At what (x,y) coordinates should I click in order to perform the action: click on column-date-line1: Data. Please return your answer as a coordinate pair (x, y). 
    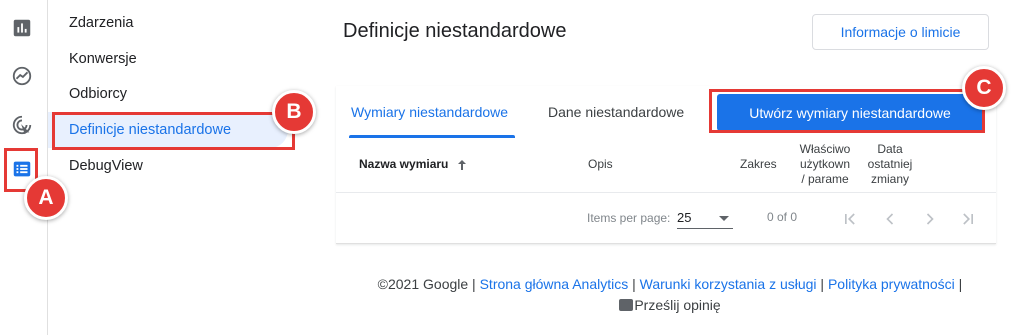
    Looking at the image, I should click on (890, 149).